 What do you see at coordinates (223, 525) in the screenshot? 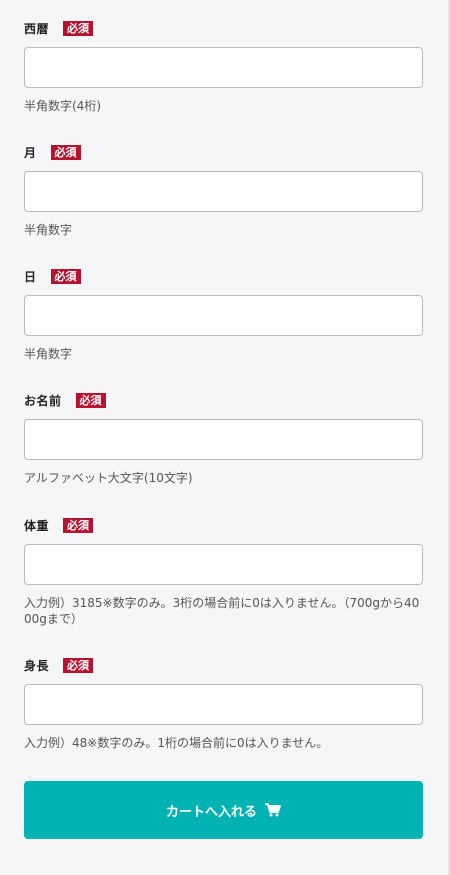
I see `field-label-row: 体重 必須` at bounding box center [223, 525].